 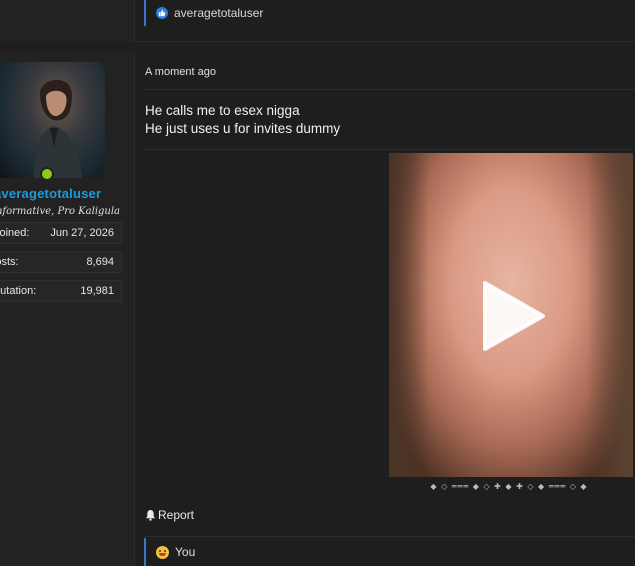 What do you see at coordinates (185, 552) in the screenshot?
I see `reaction-user: You` at bounding box center [185, 552].